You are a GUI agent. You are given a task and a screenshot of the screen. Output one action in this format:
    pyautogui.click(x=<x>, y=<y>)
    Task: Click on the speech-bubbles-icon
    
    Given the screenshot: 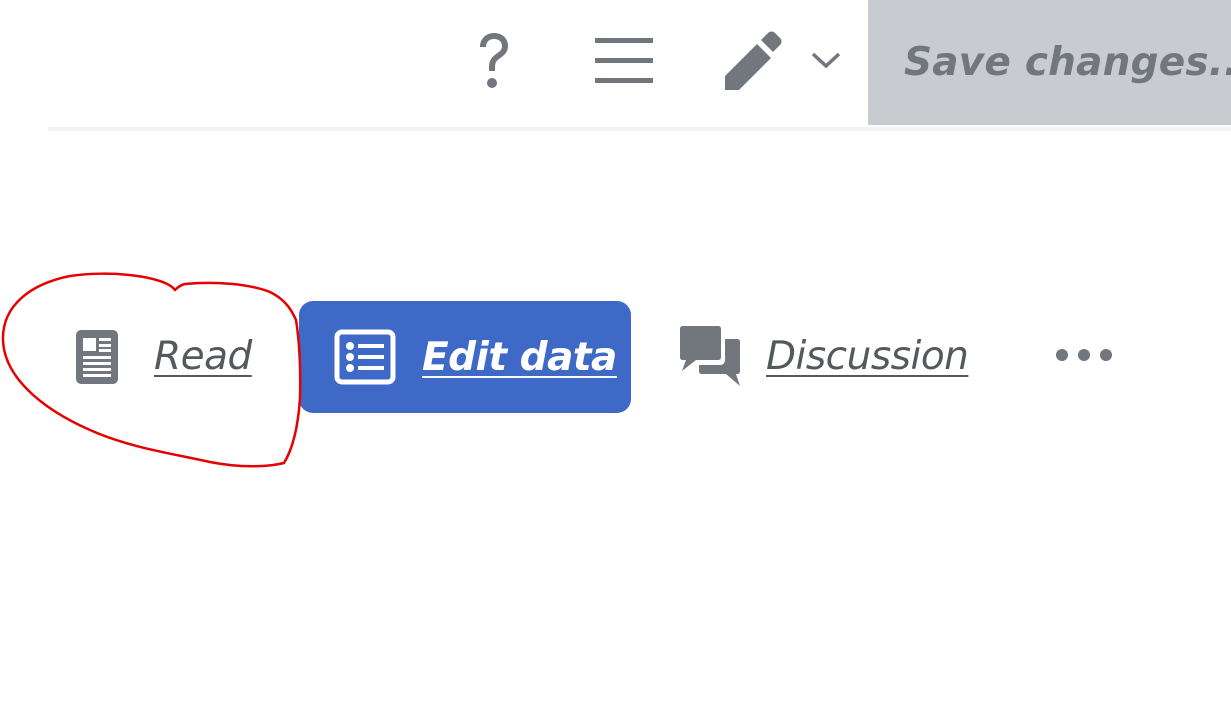 What is the action you would take?
    pyautogui.click(x=710, y=356)
    